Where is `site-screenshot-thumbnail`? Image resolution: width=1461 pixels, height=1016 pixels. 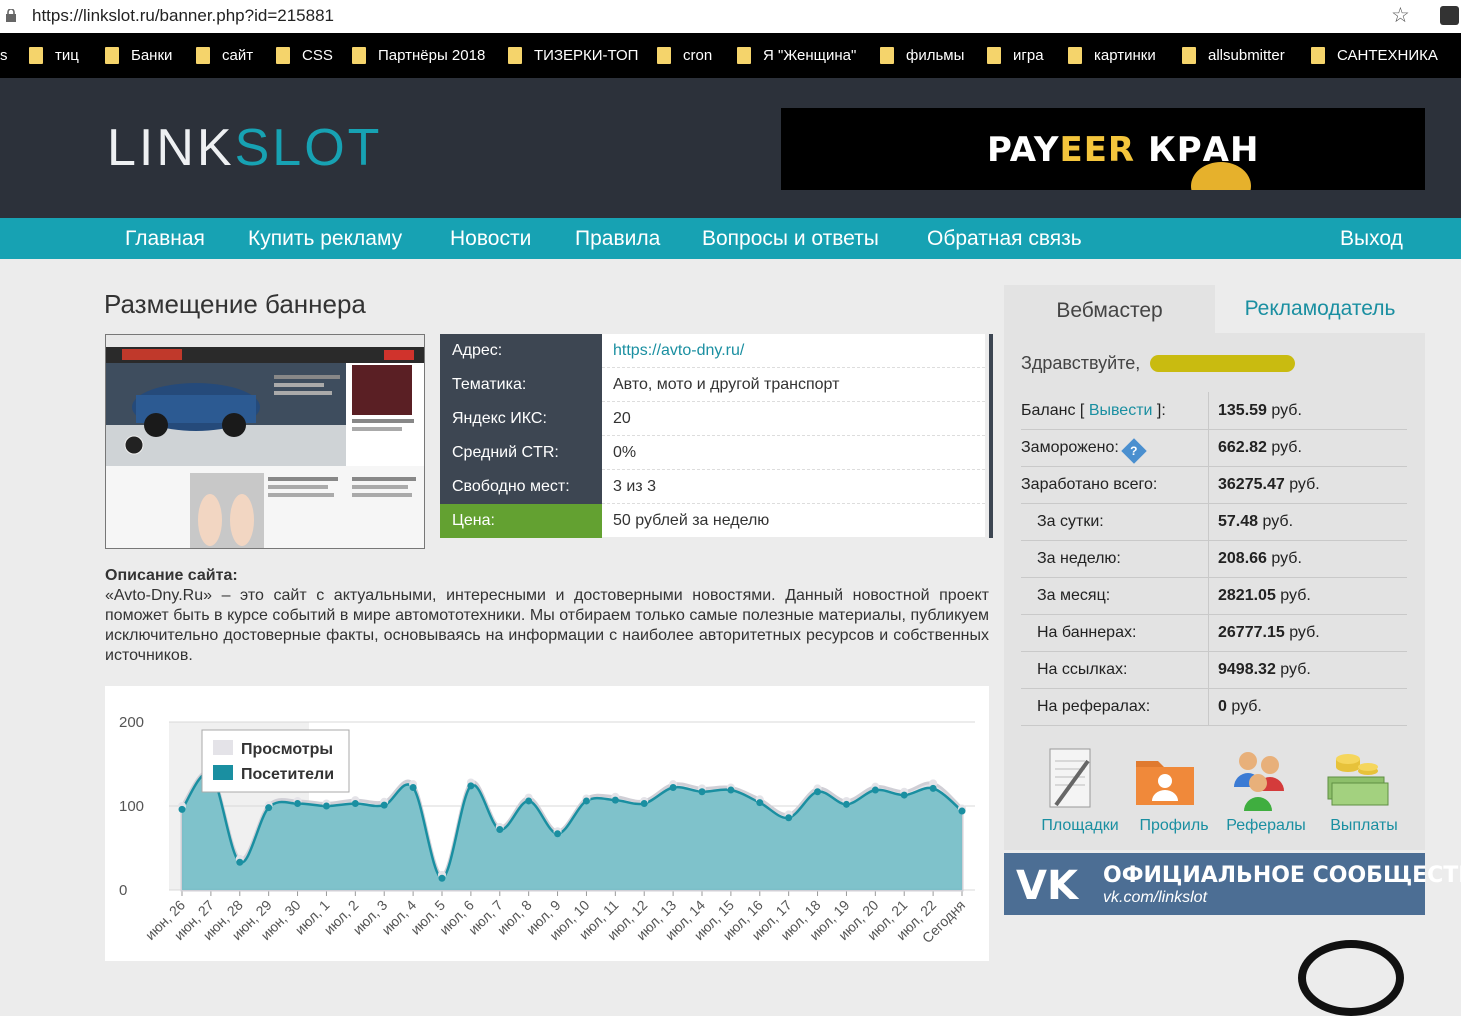
site-screenshot-thumbnail is located at coordinates (265, 441).